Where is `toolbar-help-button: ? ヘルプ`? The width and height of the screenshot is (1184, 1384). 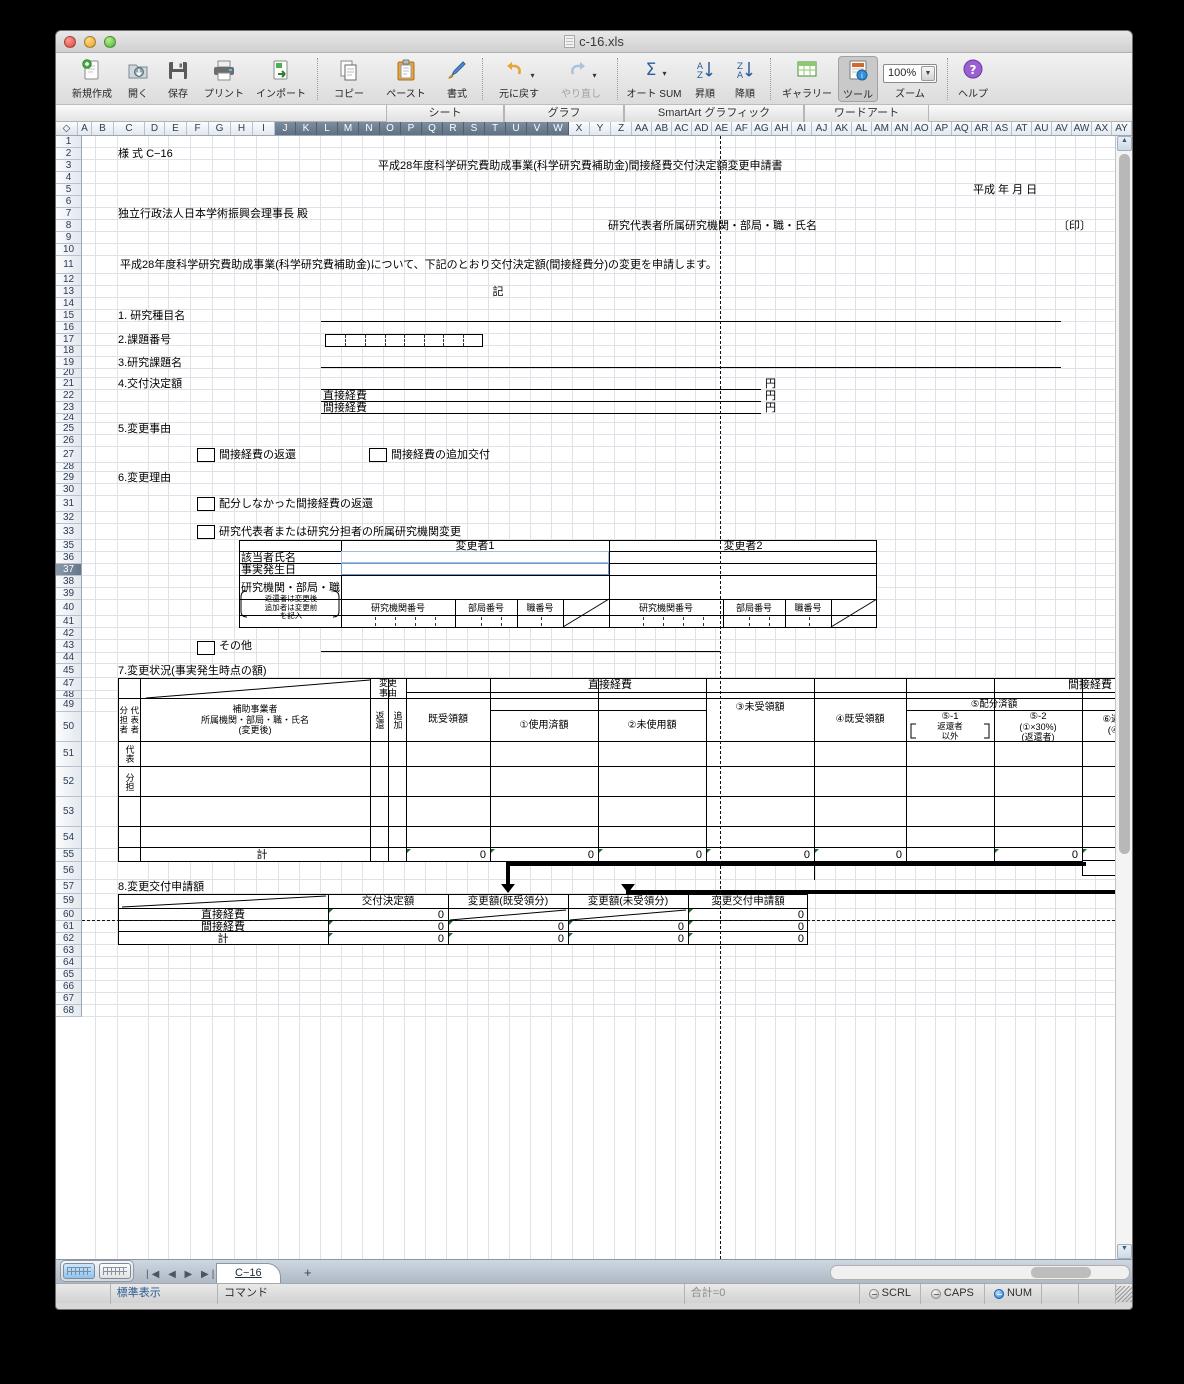 toolbar-help-button: ? ヘルプ is located at coordinates (973, 78).